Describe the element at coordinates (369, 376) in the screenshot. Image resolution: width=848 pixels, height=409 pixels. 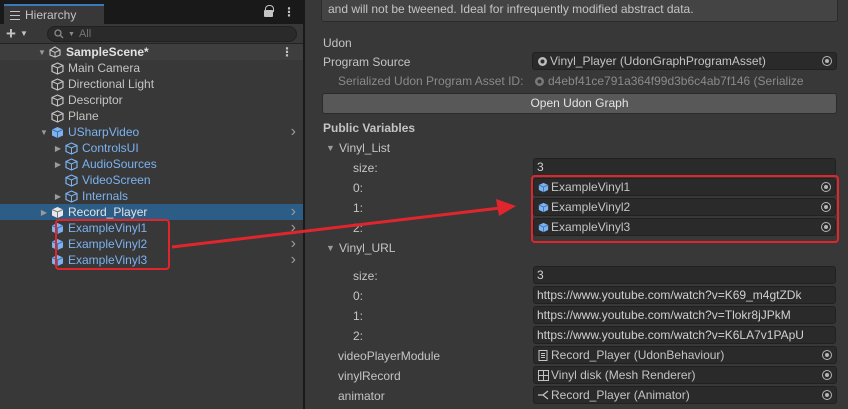
I see `vinyl-record-label: vinylRecord` at that location.